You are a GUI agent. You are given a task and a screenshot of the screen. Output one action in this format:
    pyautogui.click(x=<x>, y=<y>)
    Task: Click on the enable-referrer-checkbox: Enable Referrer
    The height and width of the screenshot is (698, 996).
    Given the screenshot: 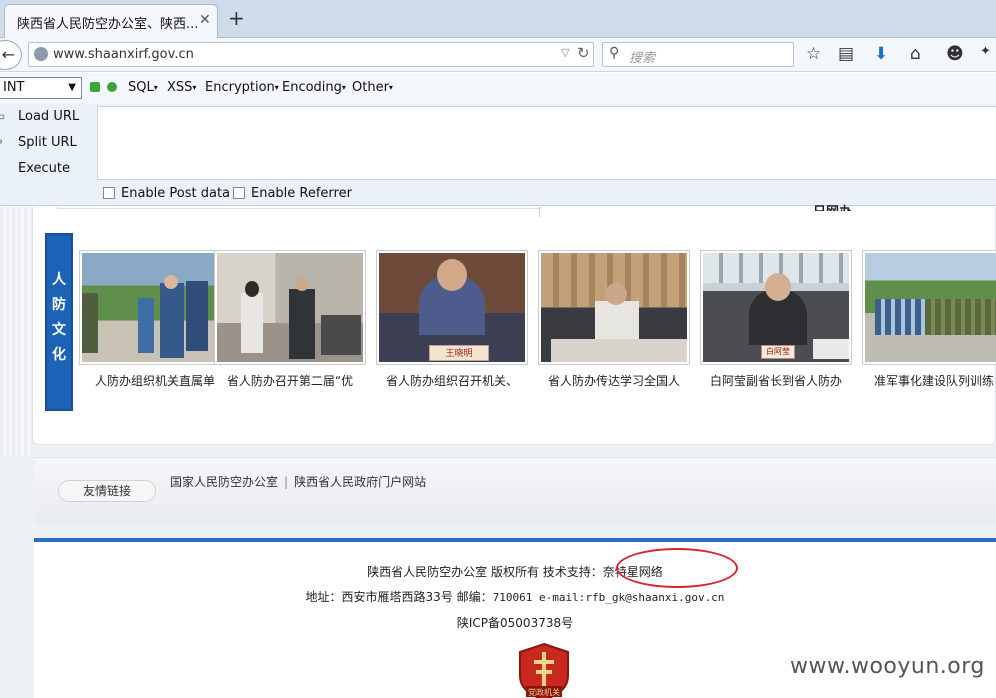 What is the action you would take?
    pyautogui.click(x=292, y=193)
    